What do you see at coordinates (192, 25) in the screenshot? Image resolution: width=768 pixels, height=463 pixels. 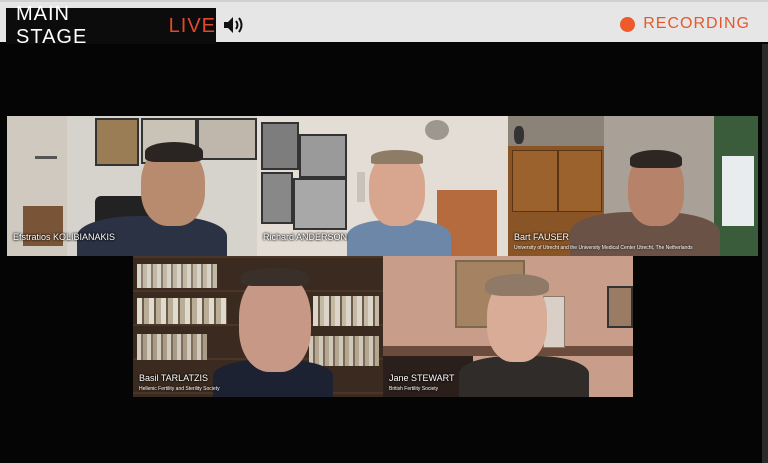 I see `live-indicator: LIVE` at bounding box center [192, 25].